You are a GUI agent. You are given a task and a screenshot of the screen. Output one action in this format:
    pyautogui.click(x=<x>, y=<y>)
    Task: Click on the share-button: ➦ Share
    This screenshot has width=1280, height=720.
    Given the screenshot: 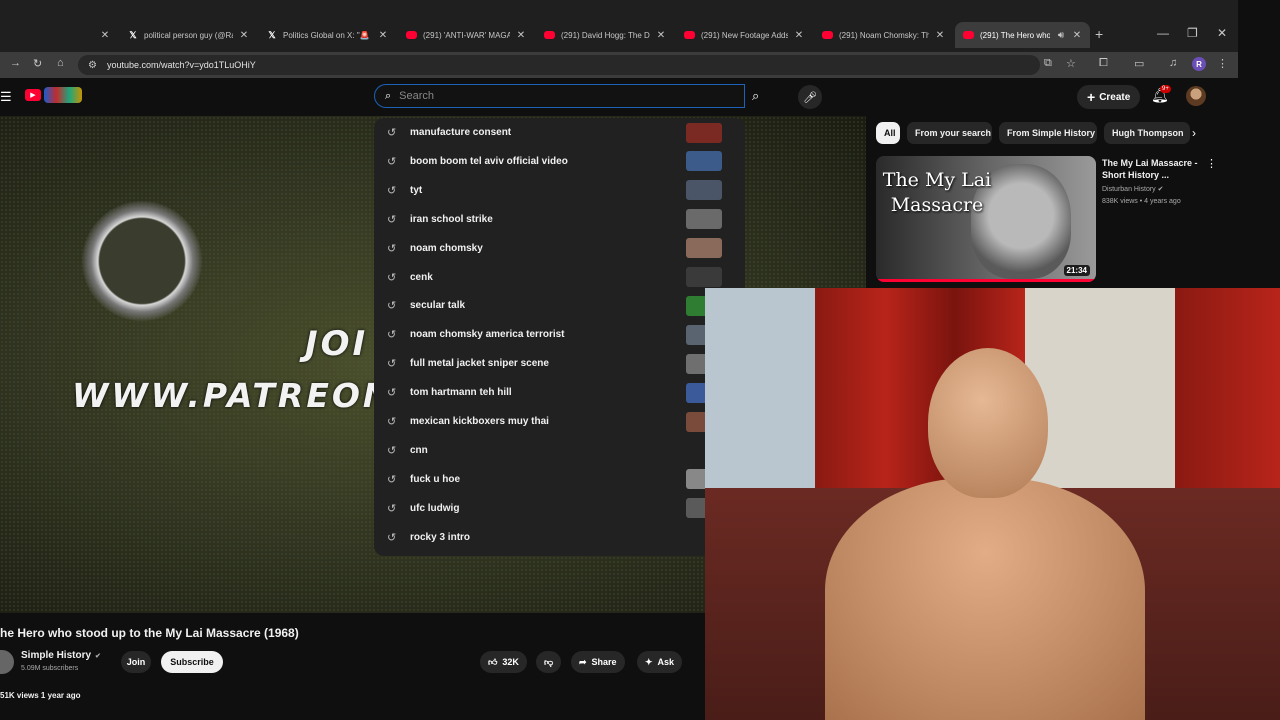 What is the action you would take?
    pyautogui.click(x=598, y=662)
    